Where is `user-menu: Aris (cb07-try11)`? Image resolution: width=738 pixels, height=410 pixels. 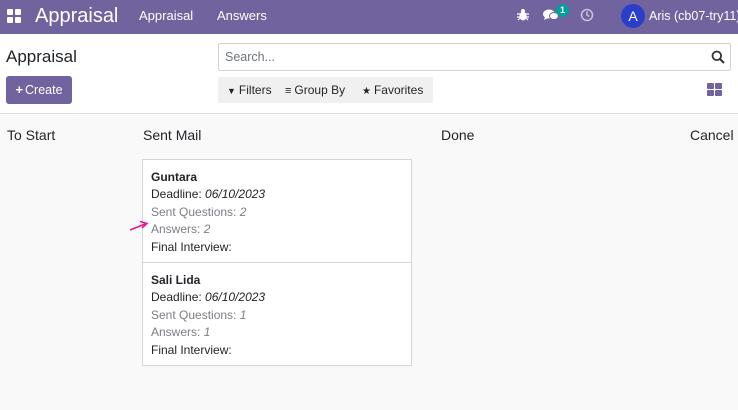 user-menu: Aris (cb07-try11) is located at coordinates (693, 16).